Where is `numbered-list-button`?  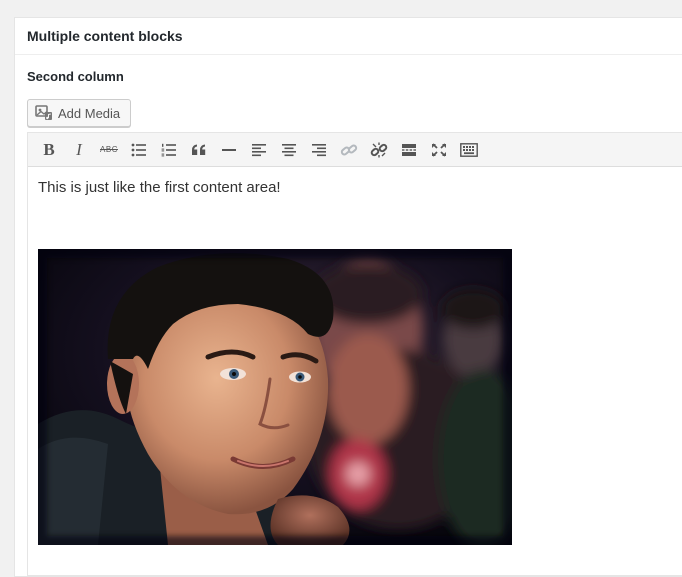 numbered-list-button is located at coordinates (169, 150).